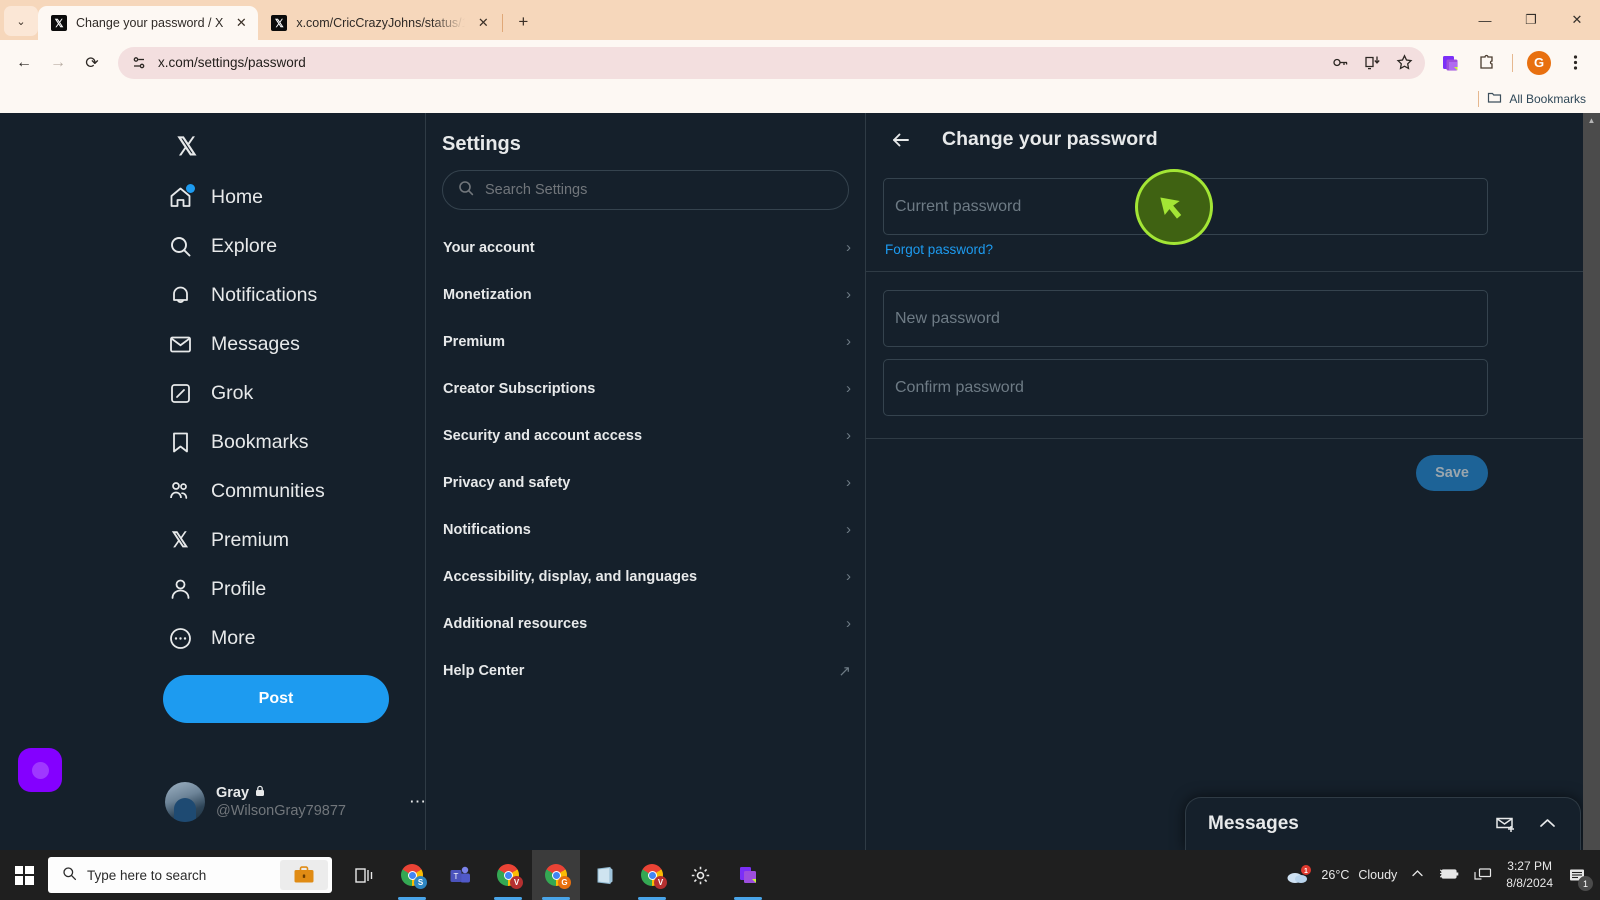 The image size is (1600, 900). I want to click on settings-item-security-and-account-access: Security and account access ›, so click(645, 435).